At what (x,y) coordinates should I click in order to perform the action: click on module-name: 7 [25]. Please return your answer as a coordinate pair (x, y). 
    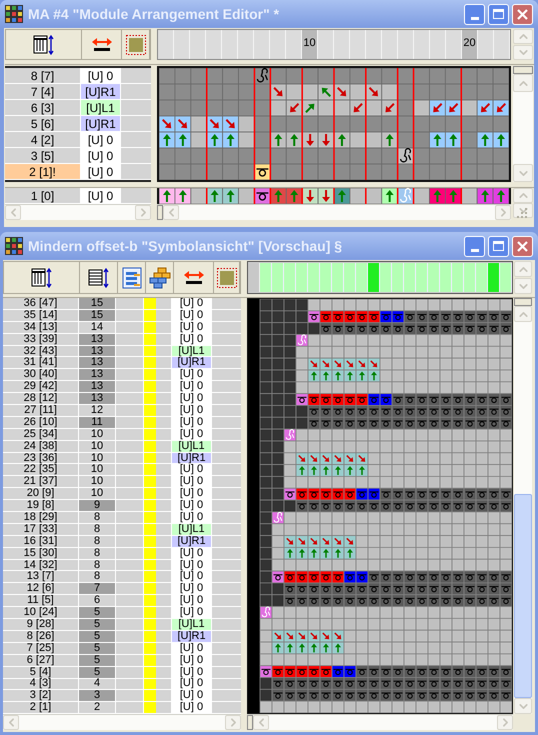
    Looking at the image, I should click on (41, 648).